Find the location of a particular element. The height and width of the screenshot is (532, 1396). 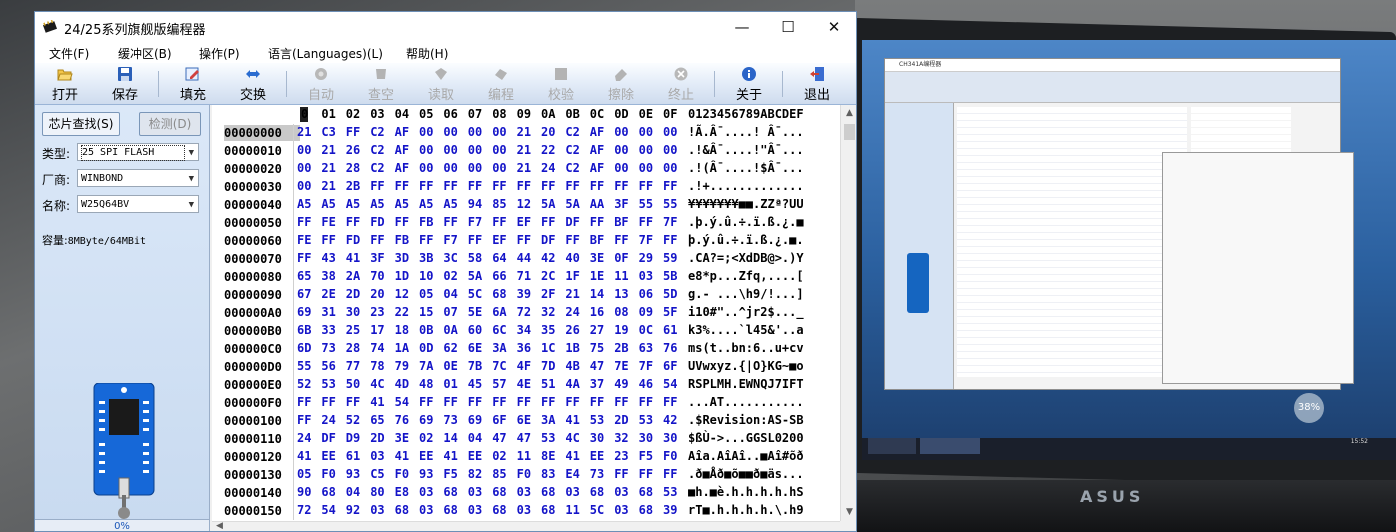

read-button: 读取 is located at coordinates (441, 83).